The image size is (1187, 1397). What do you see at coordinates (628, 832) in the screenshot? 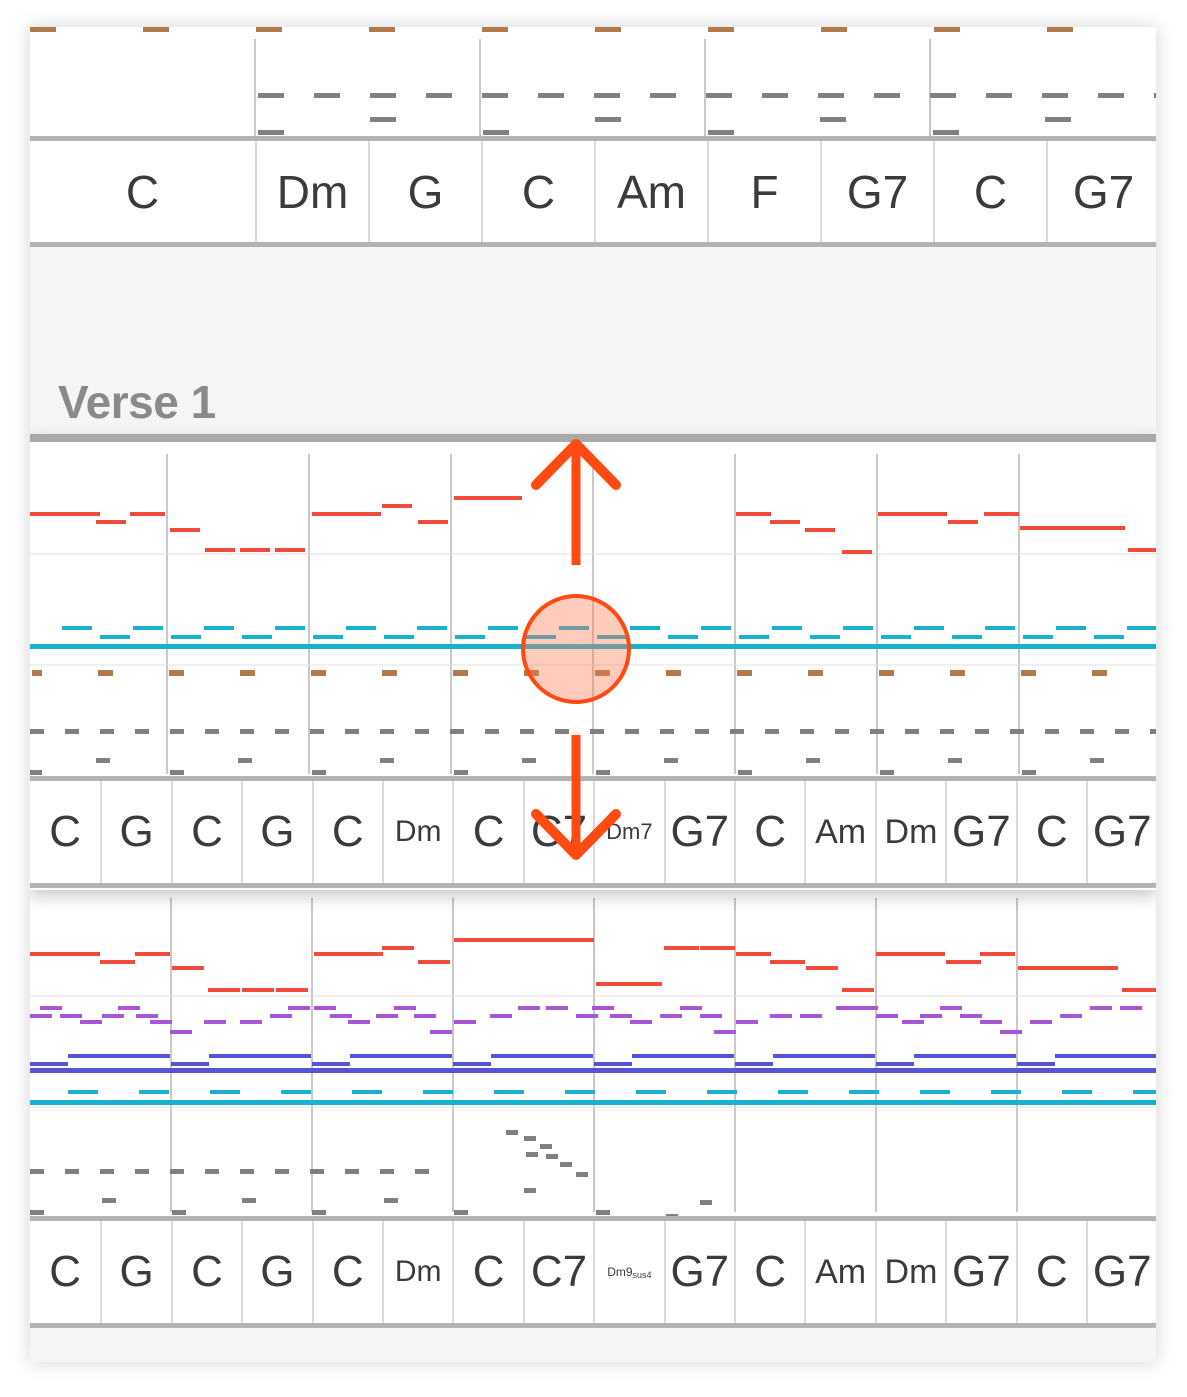
I see `chord-cell: Dm7` at bounding box center [628, 832].